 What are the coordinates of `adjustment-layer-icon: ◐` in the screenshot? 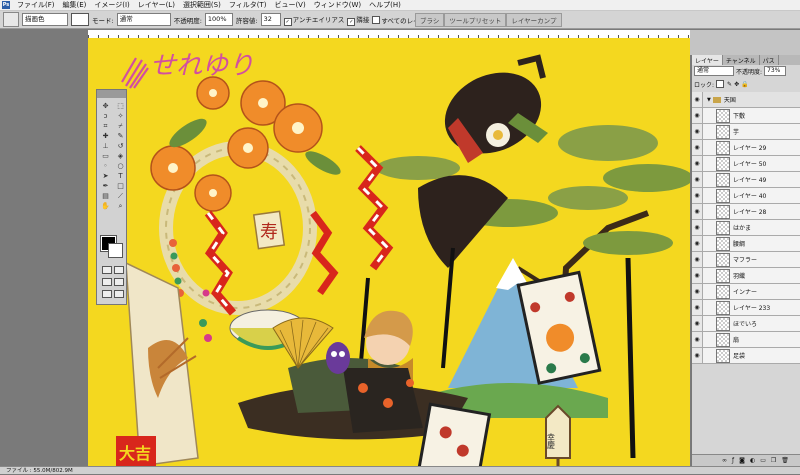 It's located at (752, 460).